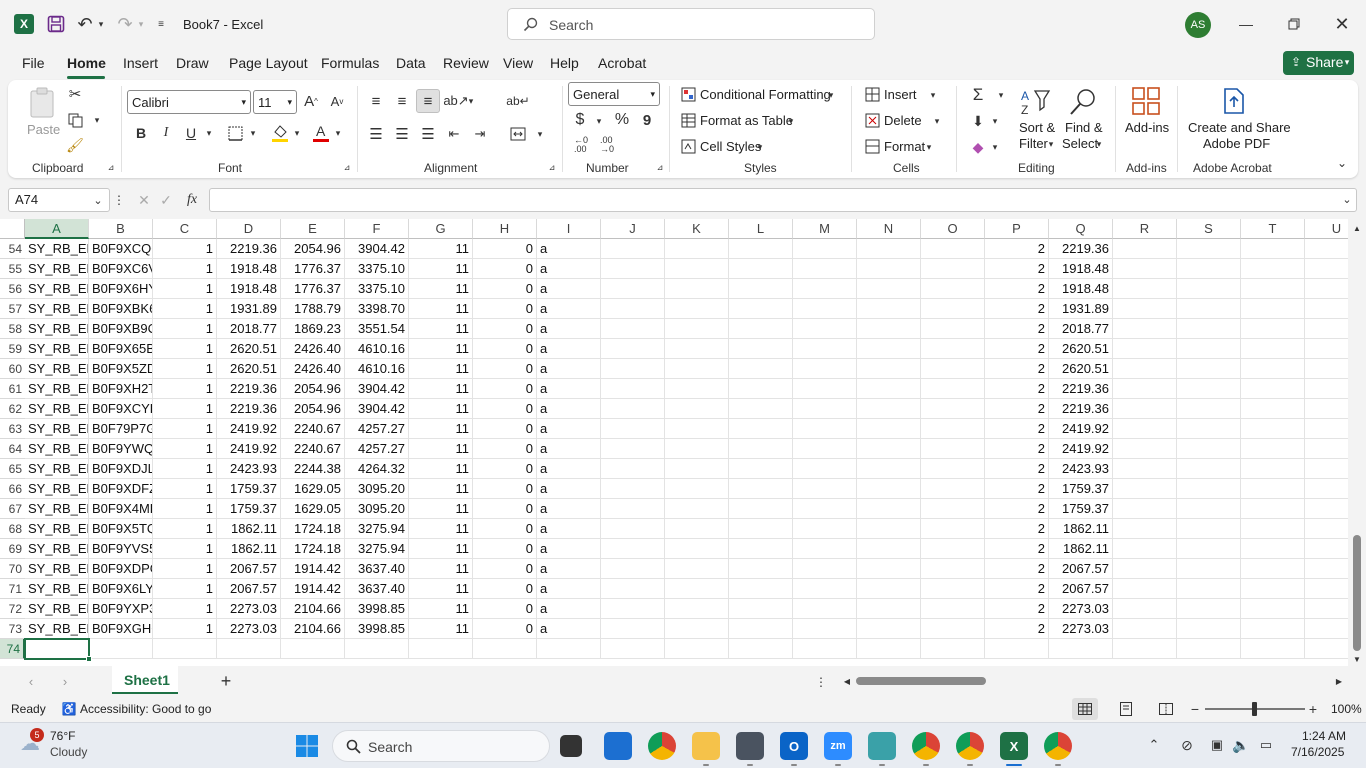  What do you see at coordinates (1081, 649) in the screenshot?
I see `cell-q` at bounding box center [1081, 649].